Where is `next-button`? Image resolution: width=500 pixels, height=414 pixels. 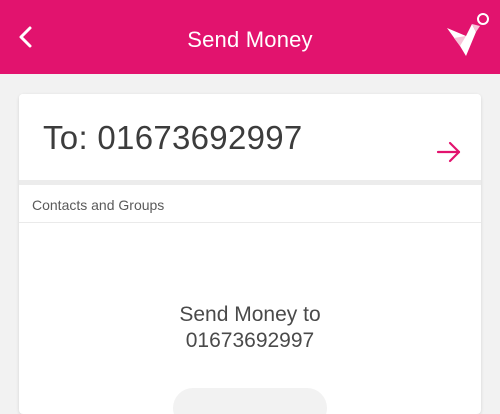
next-button is located at coordinates (449, 152).